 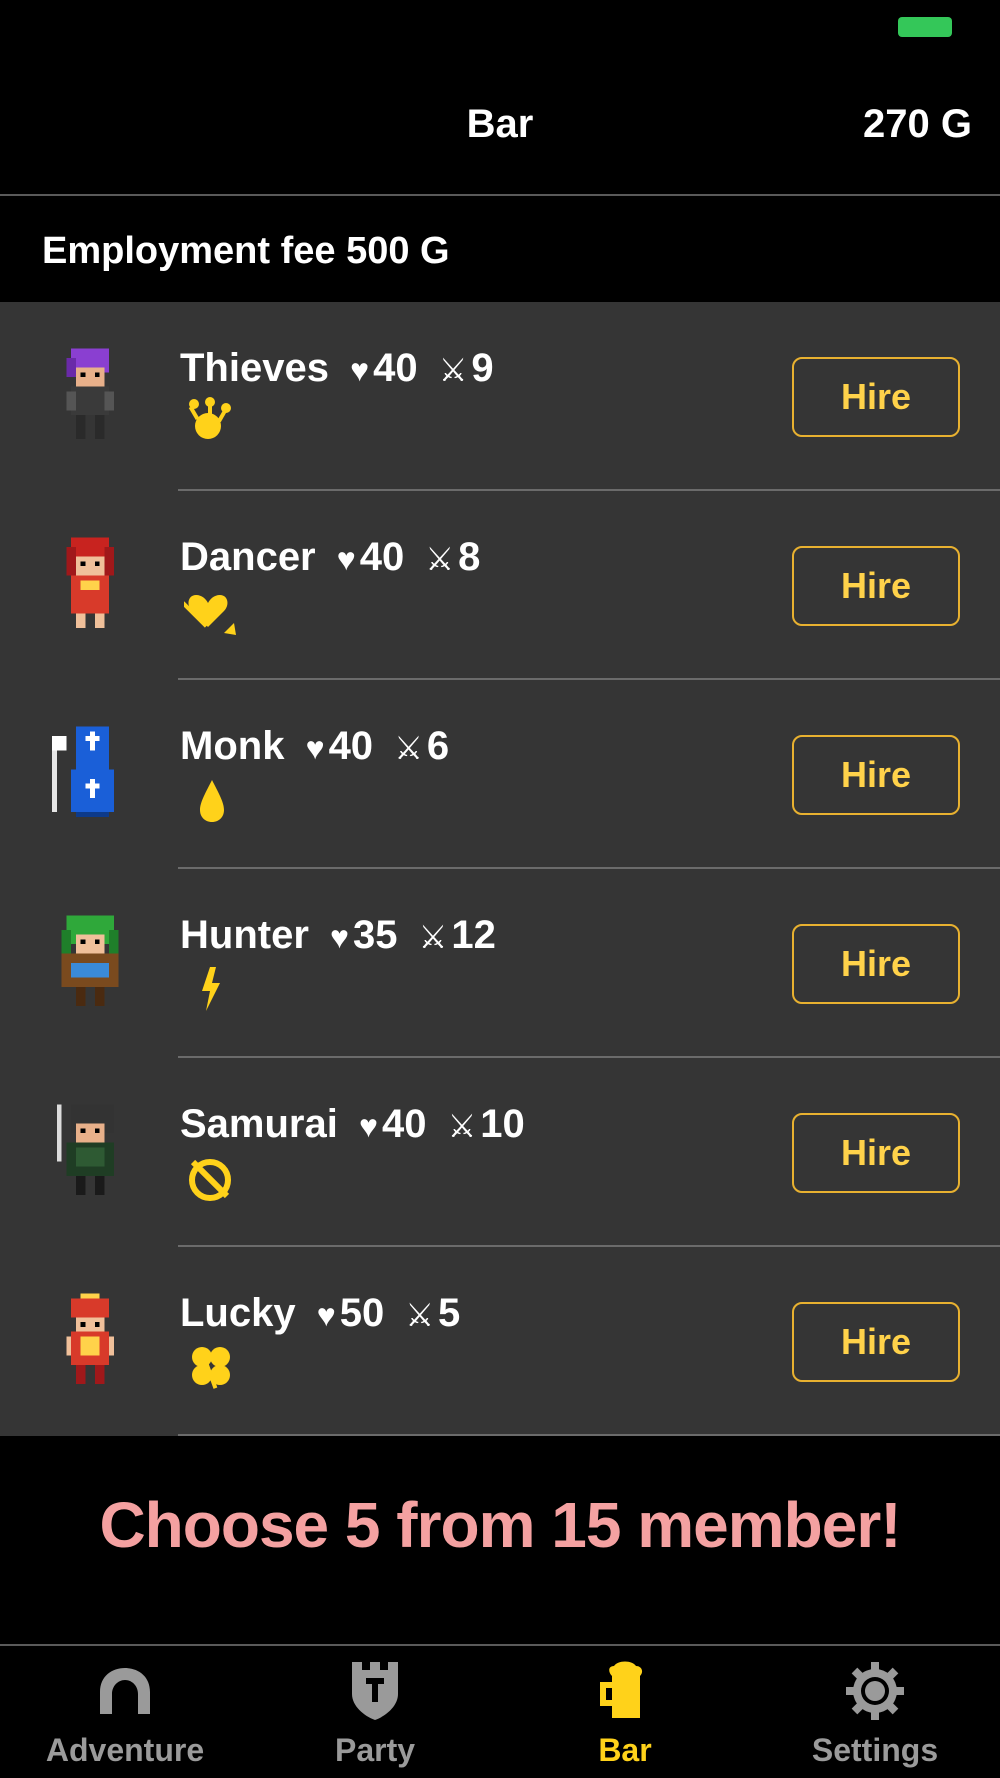 I want to click on beer-mug-icon, so click(x=621, y=1689).